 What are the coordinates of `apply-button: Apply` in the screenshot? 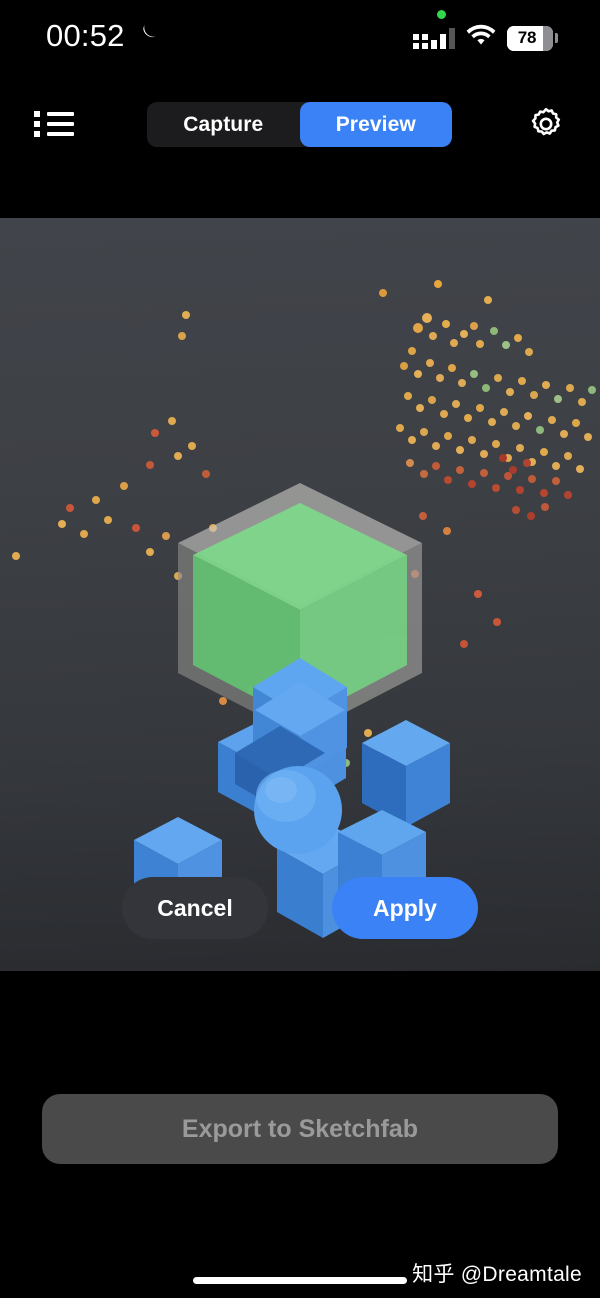 It's located at (405, 908).